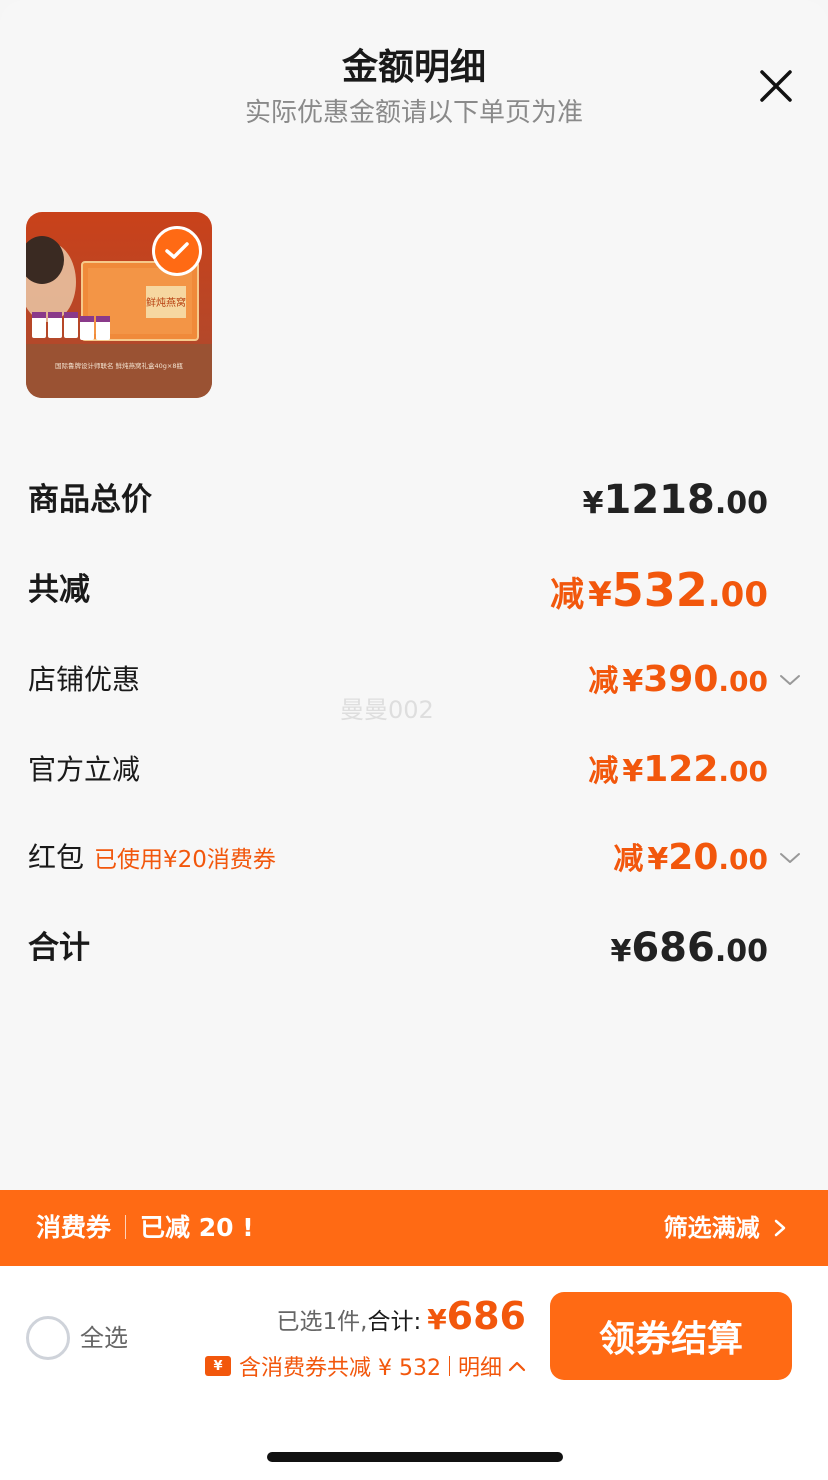  Describe the element at coordinates (415, 1457) in the screenshot. I see `home-indicator` at that location.